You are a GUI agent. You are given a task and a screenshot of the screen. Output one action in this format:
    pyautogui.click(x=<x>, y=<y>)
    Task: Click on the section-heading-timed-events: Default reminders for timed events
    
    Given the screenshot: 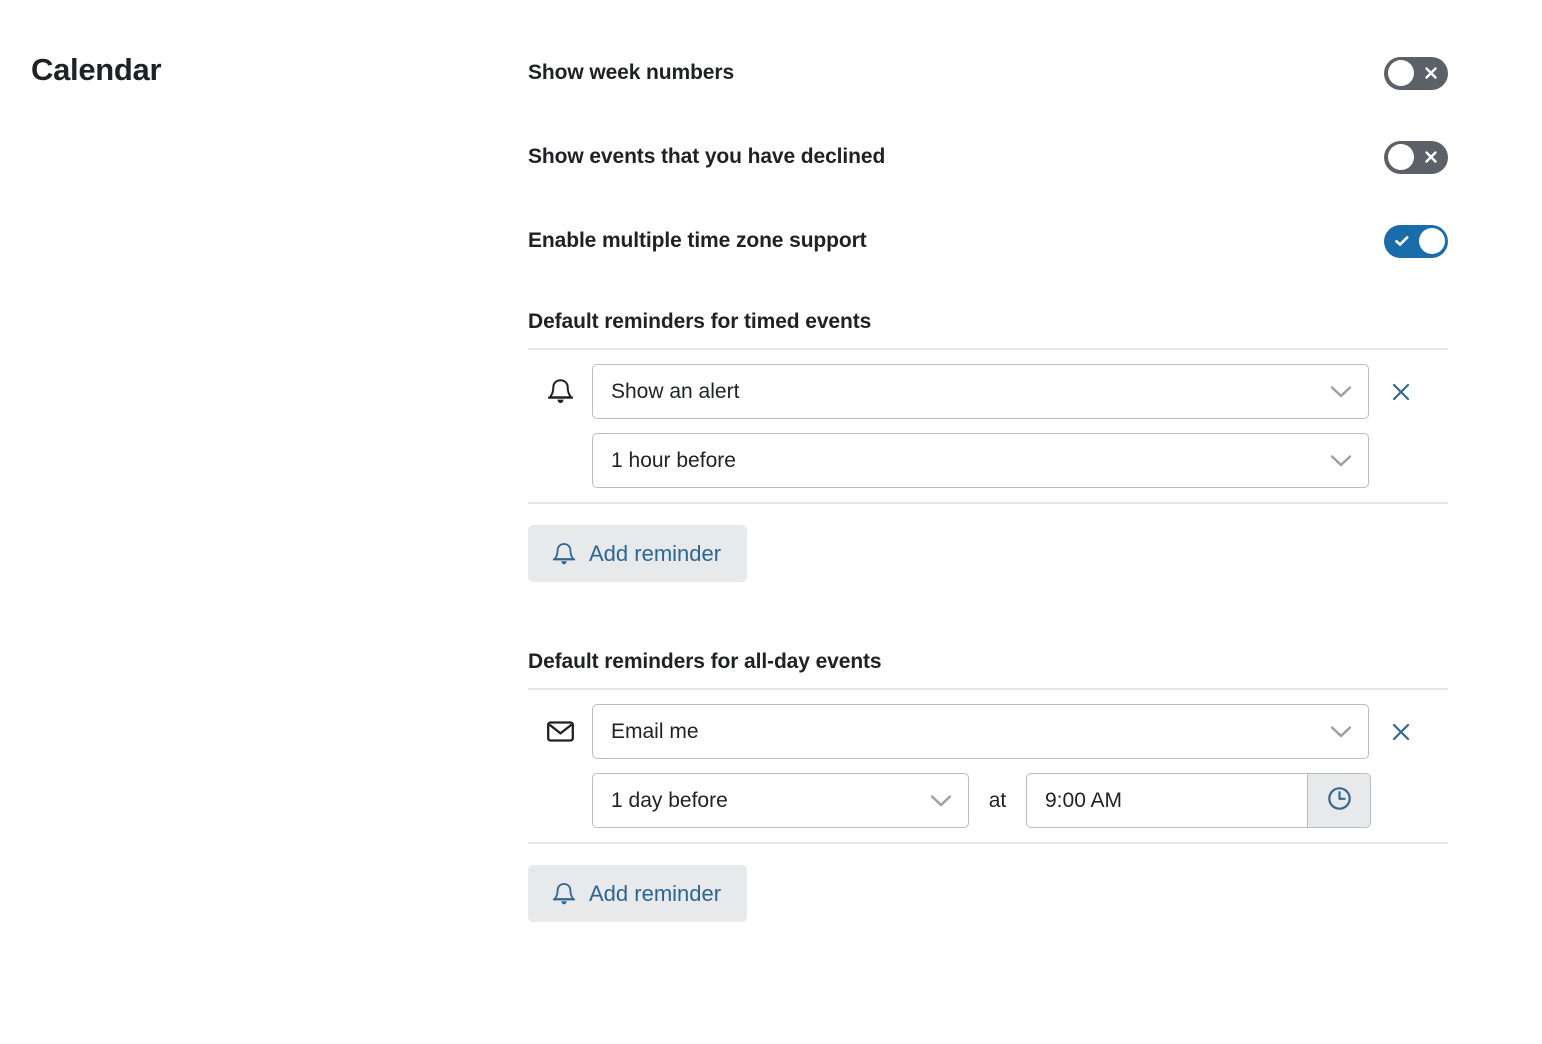 What is the action you would take?
    pyautogui.click(x=700, y=321)
    